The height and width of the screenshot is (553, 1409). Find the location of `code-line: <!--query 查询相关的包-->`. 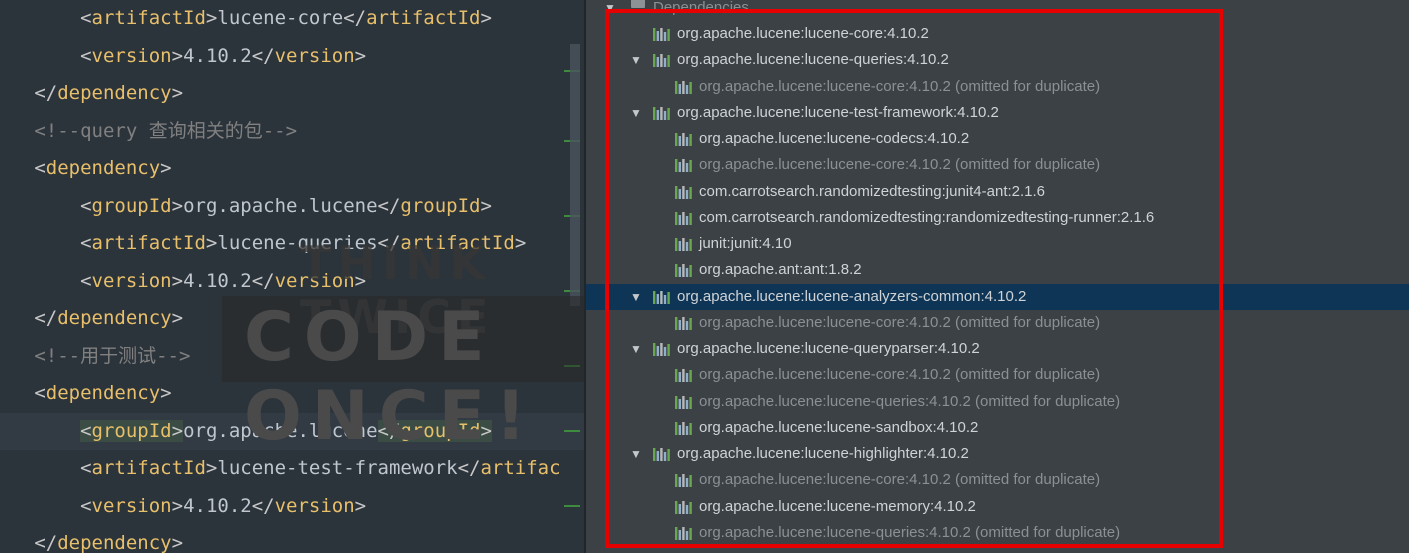

code-line: <!--query 查询相关的包--> is located at coordinates (292, 131).